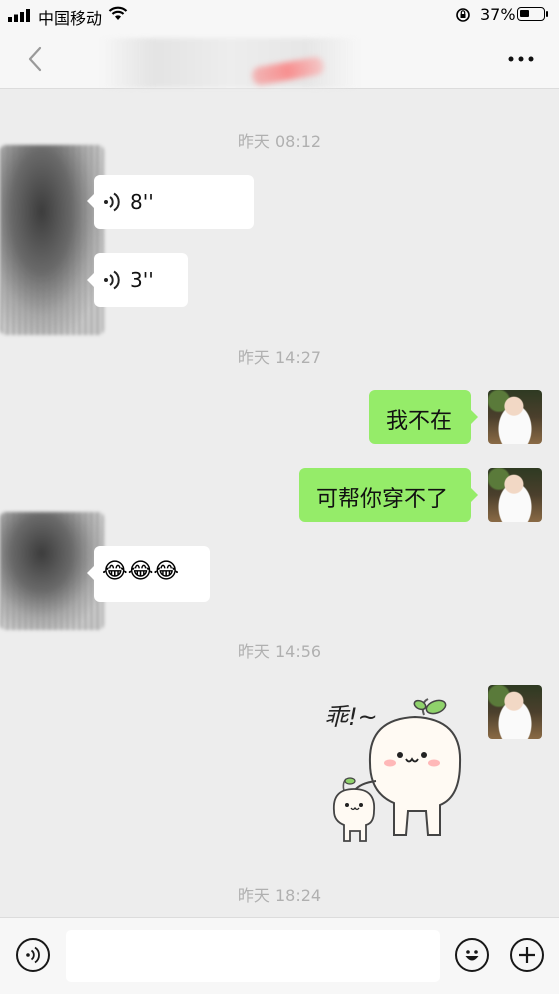 The width and height of the screenshot is (559, 994). I want to click on voice-message: 3'', so click(141, 280).